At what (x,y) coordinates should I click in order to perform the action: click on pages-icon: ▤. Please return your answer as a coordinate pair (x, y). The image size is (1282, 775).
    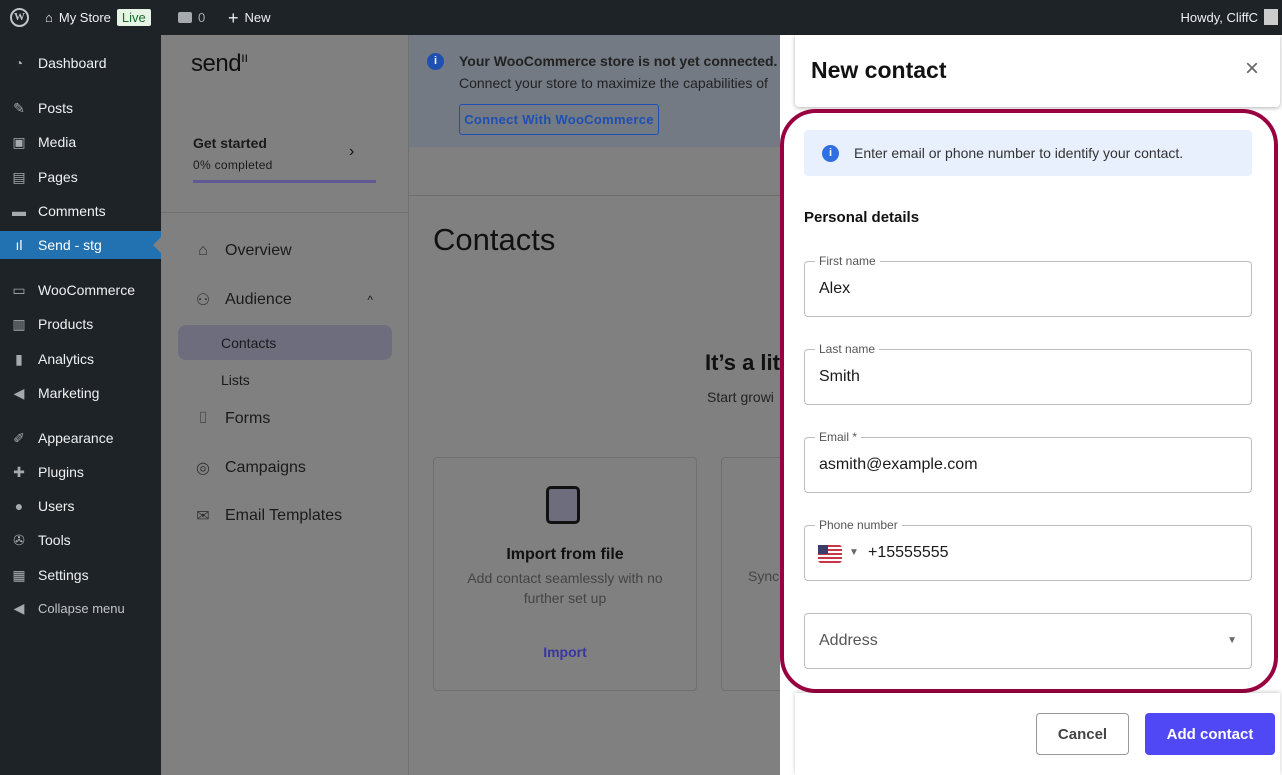
    Looking at the image, I should click on (19, 177).